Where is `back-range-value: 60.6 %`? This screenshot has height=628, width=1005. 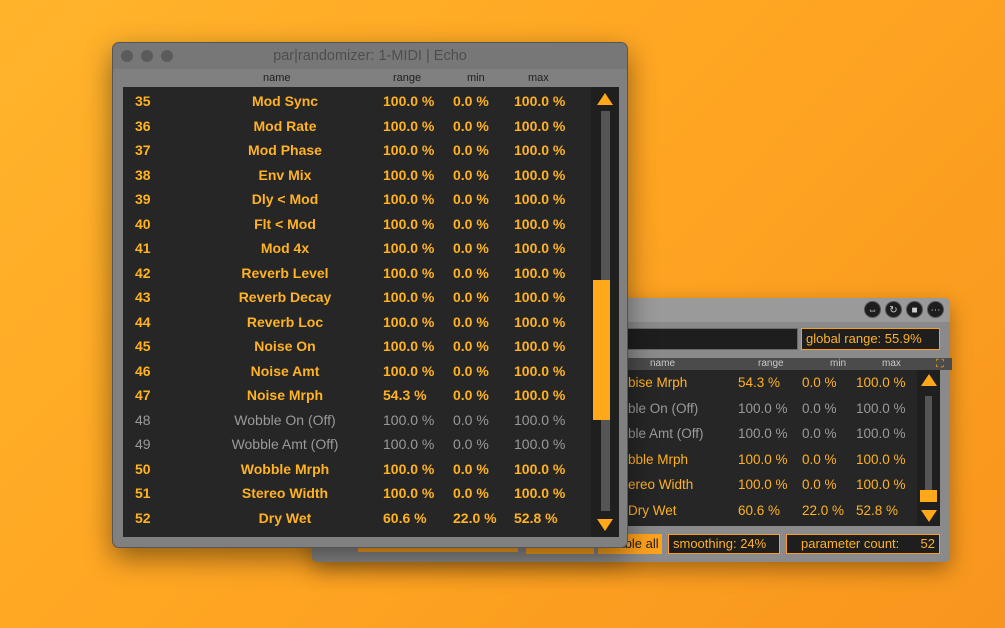 back-range-value: 60.6 % is located at coordinates (759, 511).